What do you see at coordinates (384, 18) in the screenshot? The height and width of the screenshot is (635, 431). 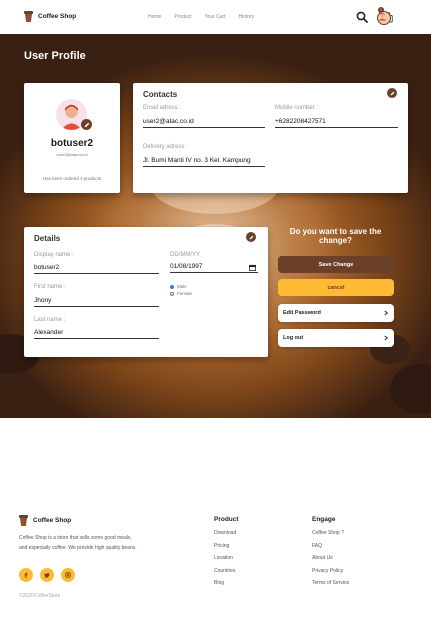 I see `avatar` at bounding box center [384, 18].